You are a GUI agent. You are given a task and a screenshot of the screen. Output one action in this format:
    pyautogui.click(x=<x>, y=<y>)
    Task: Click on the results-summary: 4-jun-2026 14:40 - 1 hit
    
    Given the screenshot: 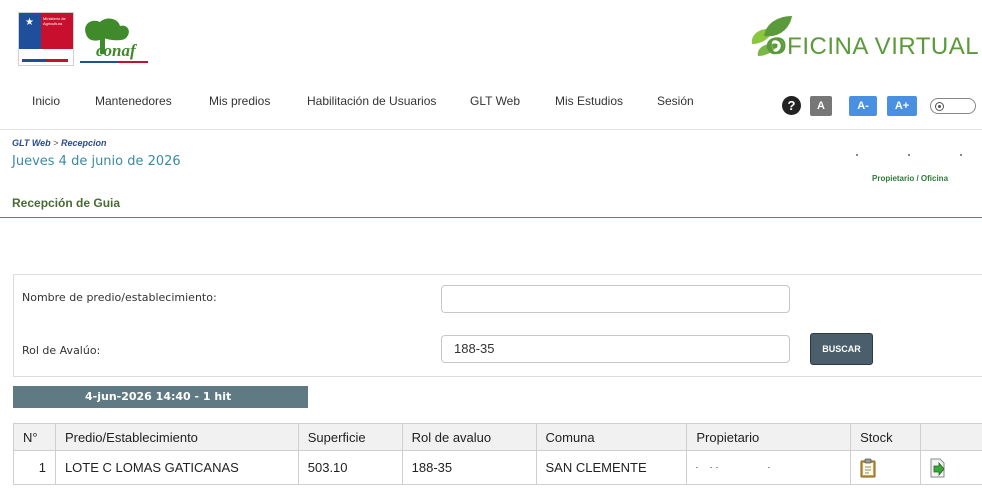 What is the action you would take?
    pyautogui.click(x=160, y=397)
    